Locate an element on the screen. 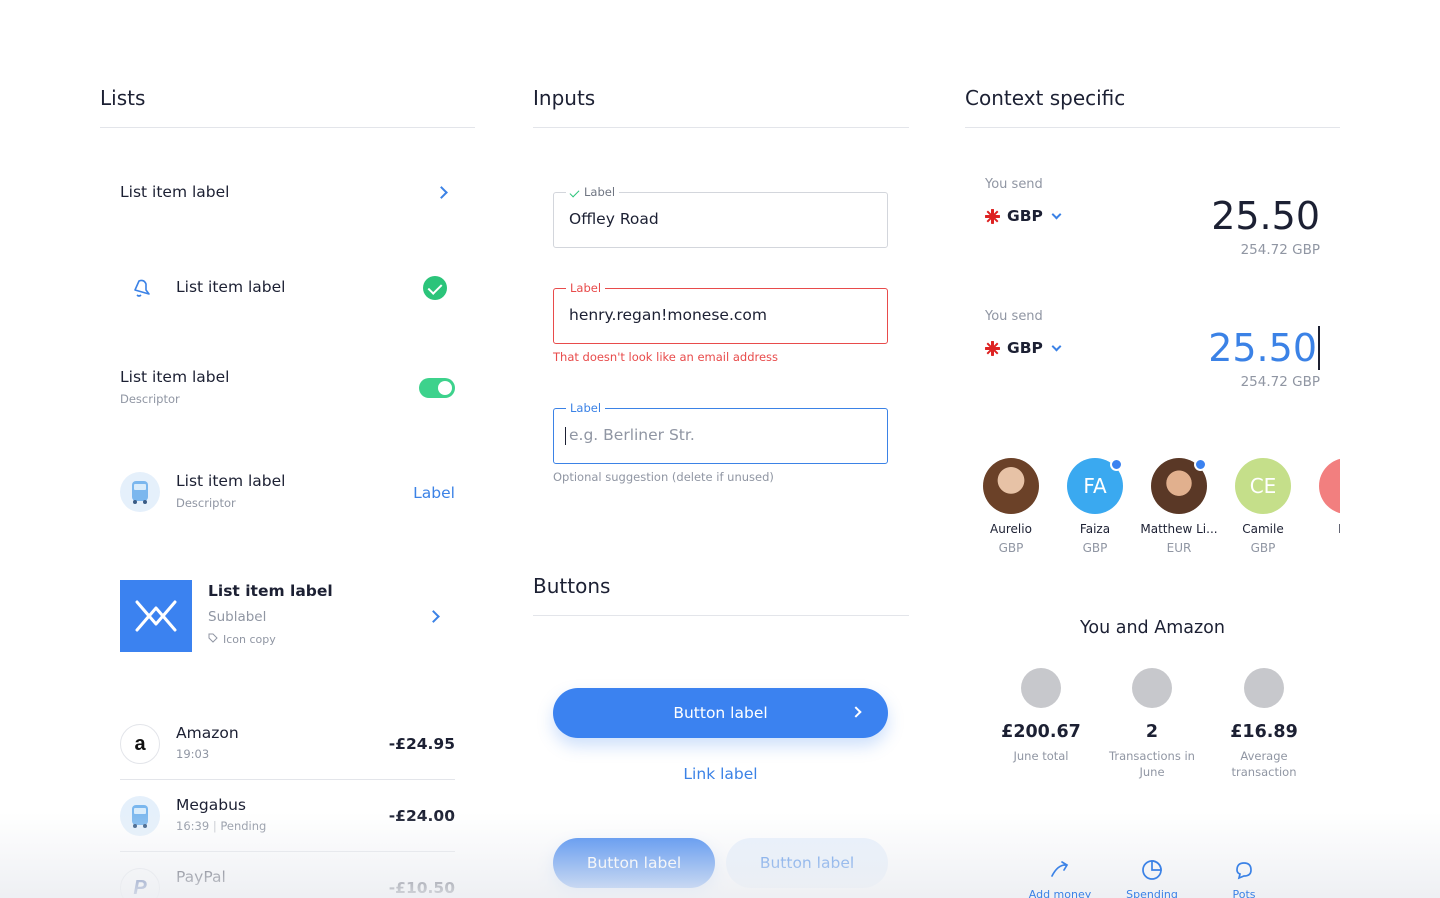 The image size is (1440, 898). summary-title: You and Amazon is located at coordinates (1152, 628).